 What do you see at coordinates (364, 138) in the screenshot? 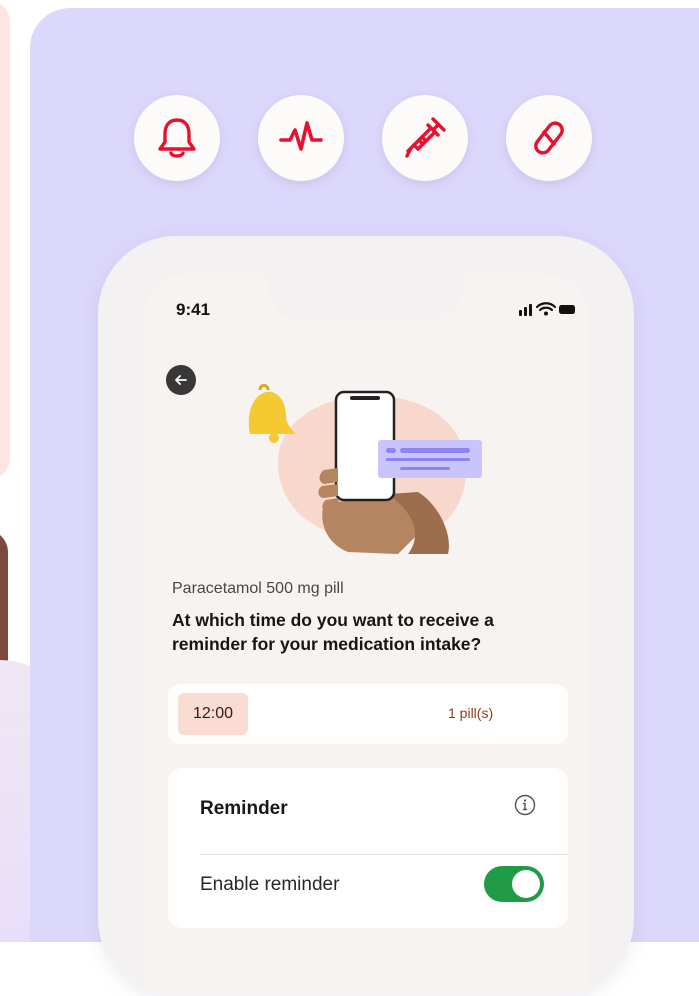
I see `feature-icons` at bounding box center [364, 138].